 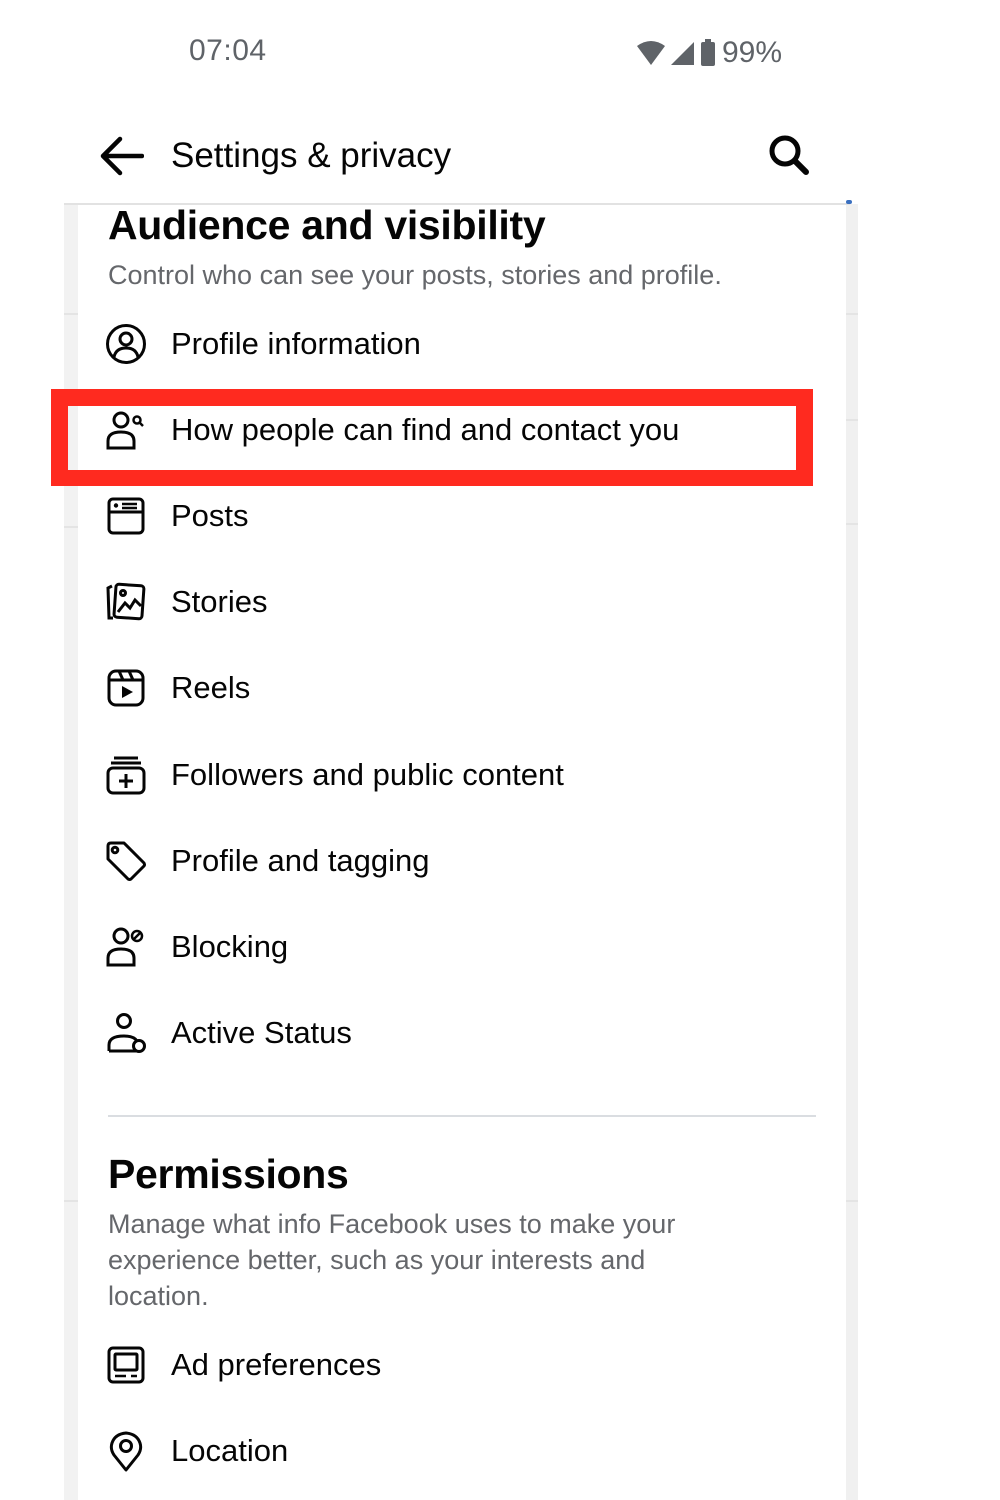 I want to click on wifi-icon, so click(x=651, y=53).